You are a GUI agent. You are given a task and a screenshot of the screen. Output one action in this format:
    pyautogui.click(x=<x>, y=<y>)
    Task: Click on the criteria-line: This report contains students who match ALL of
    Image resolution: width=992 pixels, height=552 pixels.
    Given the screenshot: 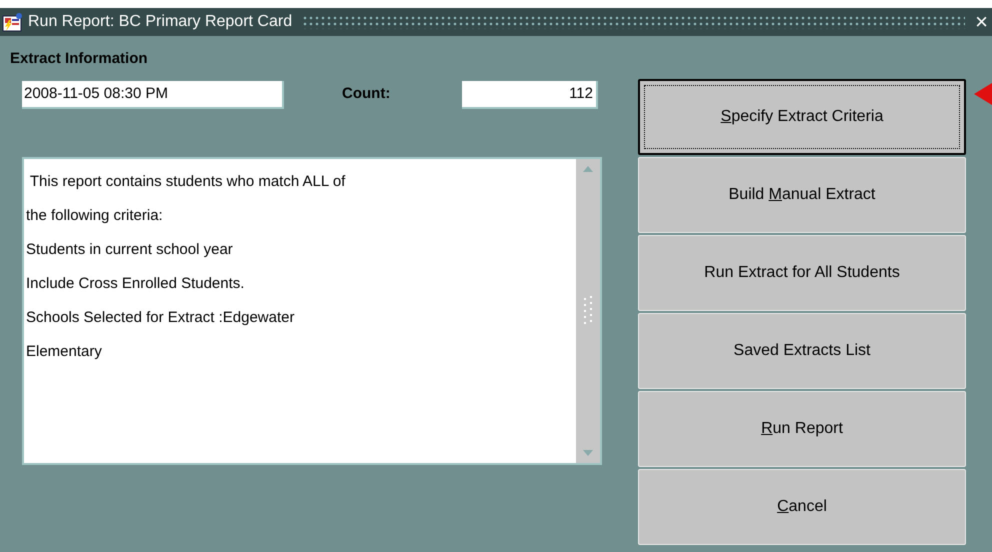 What is the action you would take?
    pyautogui.click(x=187, y=182)
    